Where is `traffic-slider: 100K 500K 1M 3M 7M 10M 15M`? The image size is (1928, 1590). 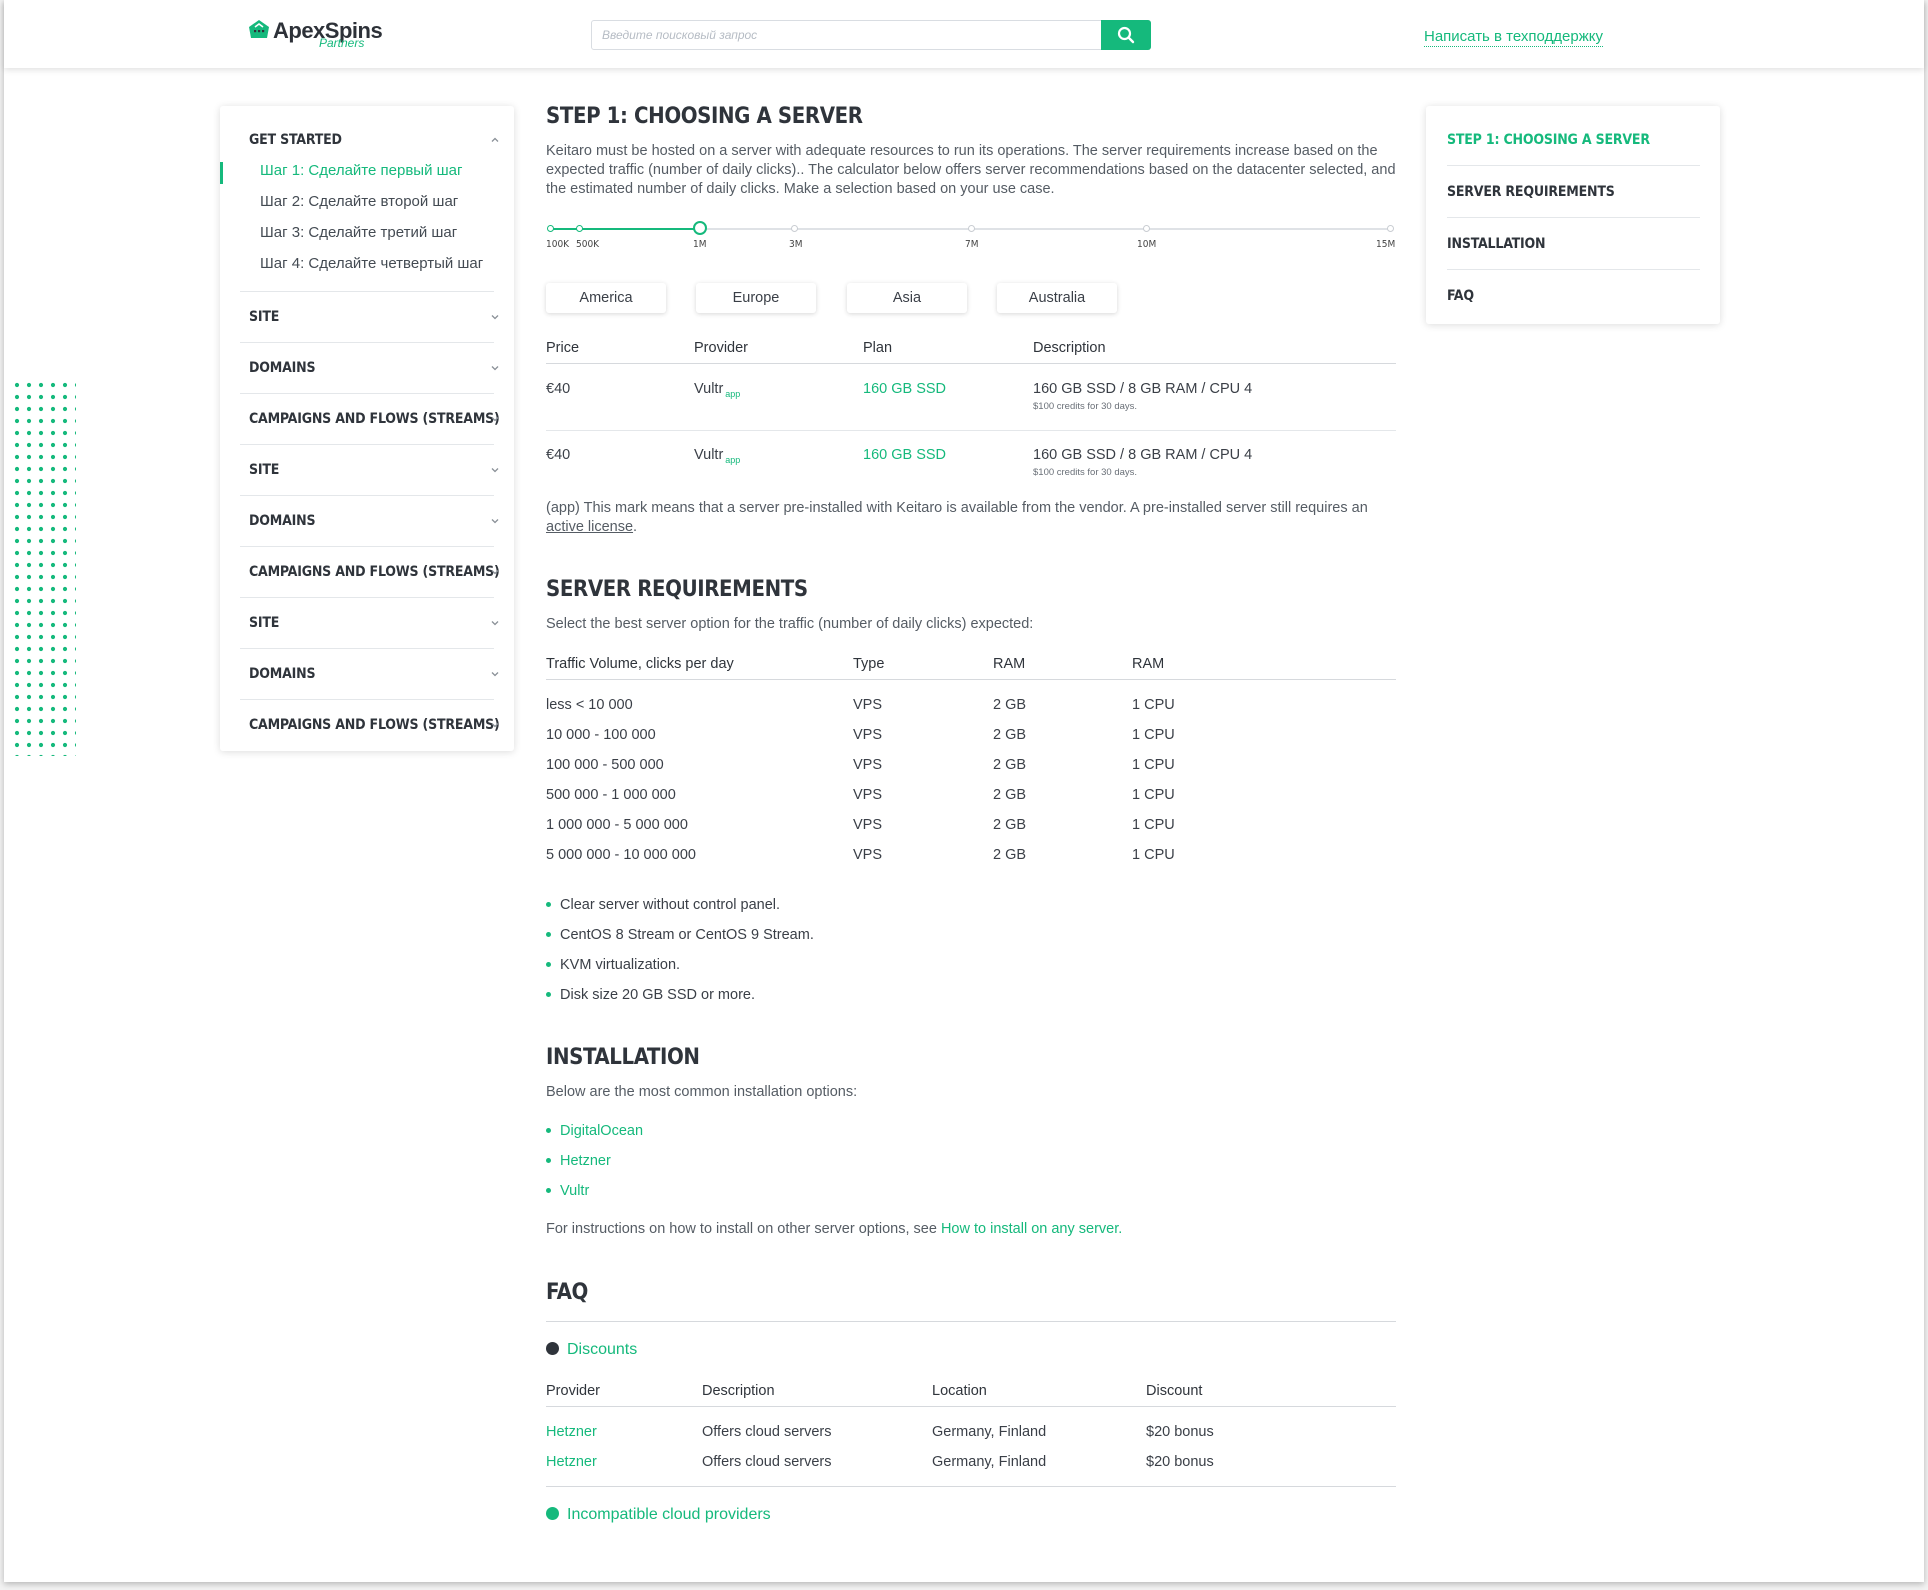 traffic-slider: 100K 500K 1M 3M 7M 10M 15M is located at coordinates (971, 236).